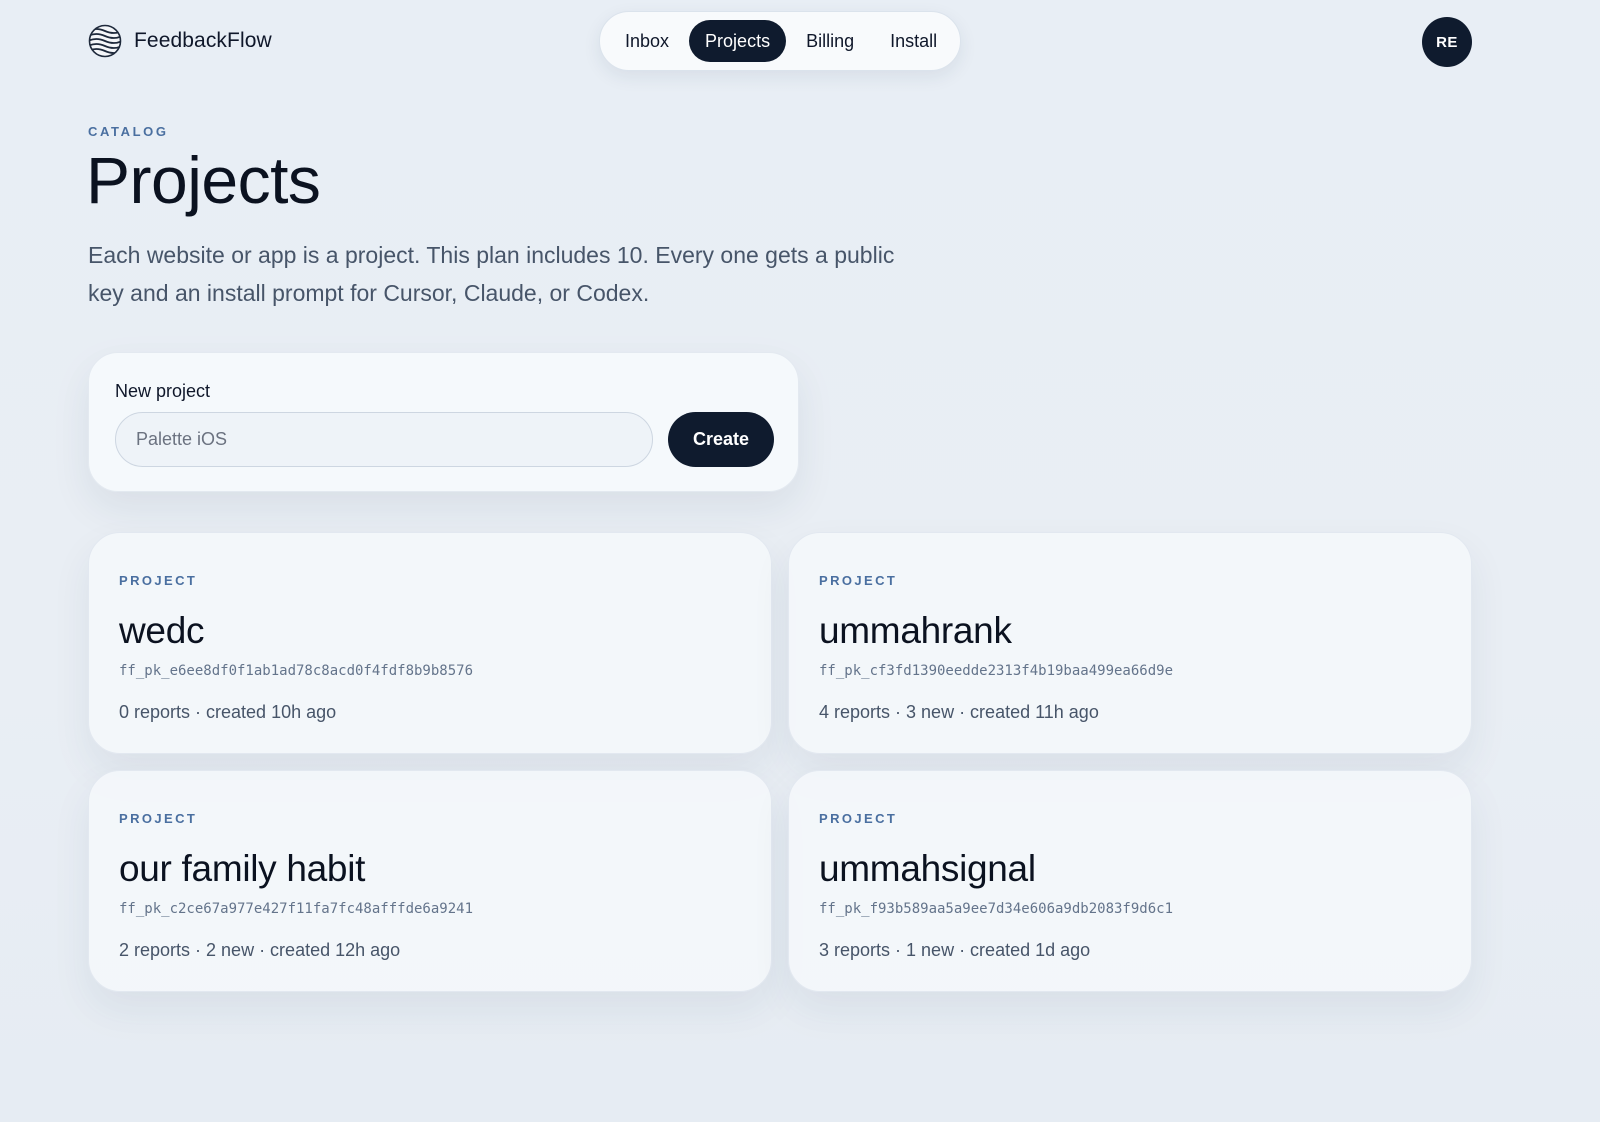 The image size is (1600, 1122). I want to click on nav-inbox: Inbox, so click(647, 41).